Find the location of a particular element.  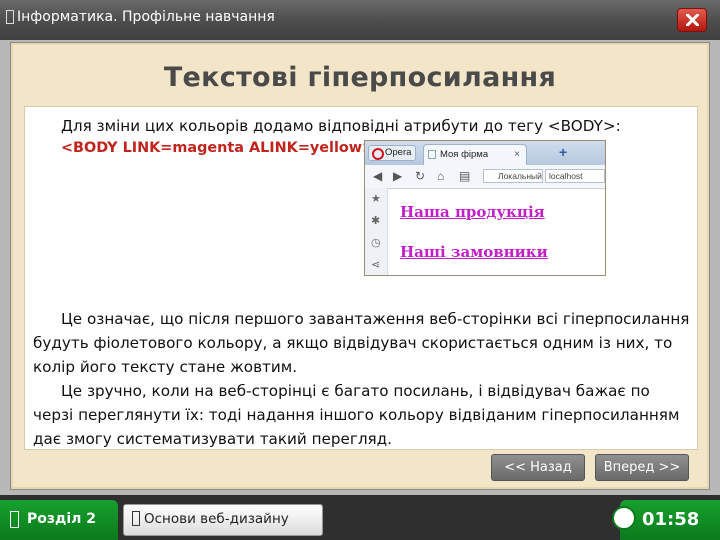

home-icon: ⌂ is located at coordinates (441, 176).